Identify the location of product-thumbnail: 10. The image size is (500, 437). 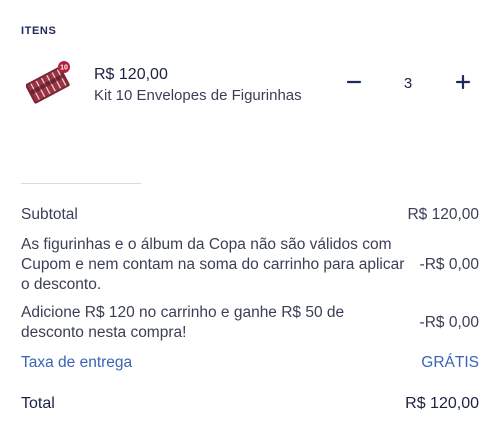
(47, 82).